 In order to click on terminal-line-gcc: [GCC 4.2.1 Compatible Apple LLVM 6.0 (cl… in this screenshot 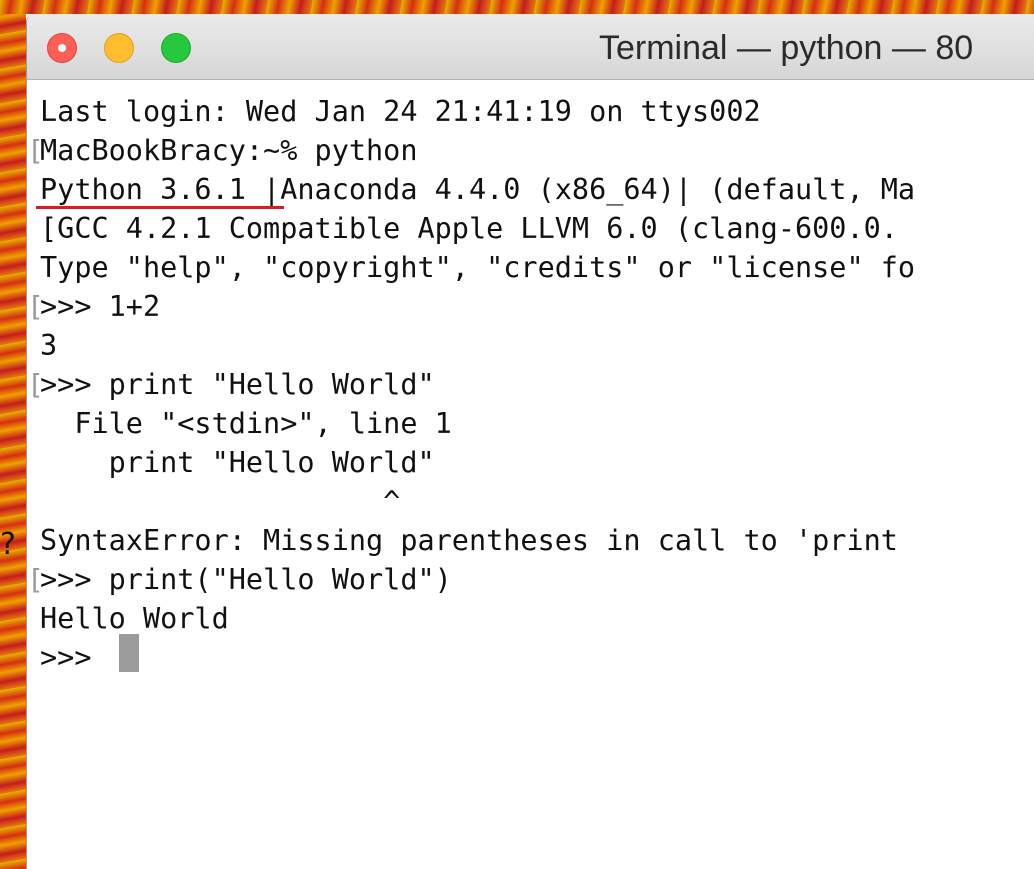, I will do `click(469, 228)`.